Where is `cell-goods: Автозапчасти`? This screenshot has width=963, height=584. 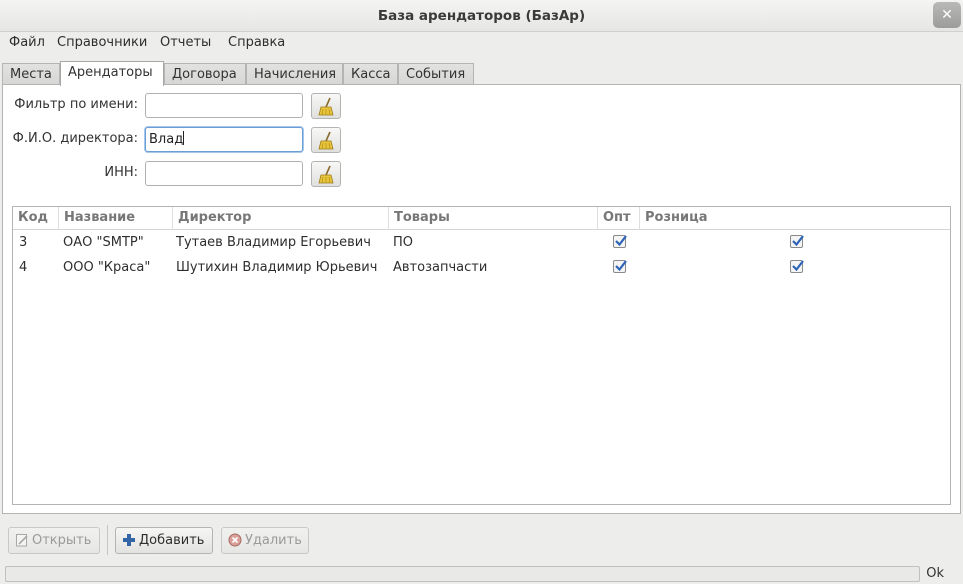
cell-goods: Автозапчасти is located at coordinates (440, 267).